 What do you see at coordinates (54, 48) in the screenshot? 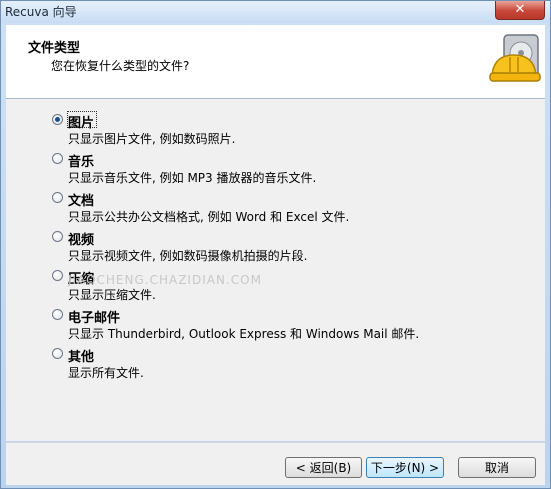
I see `page-title: 文件类型` at bounding box center [54, 48].